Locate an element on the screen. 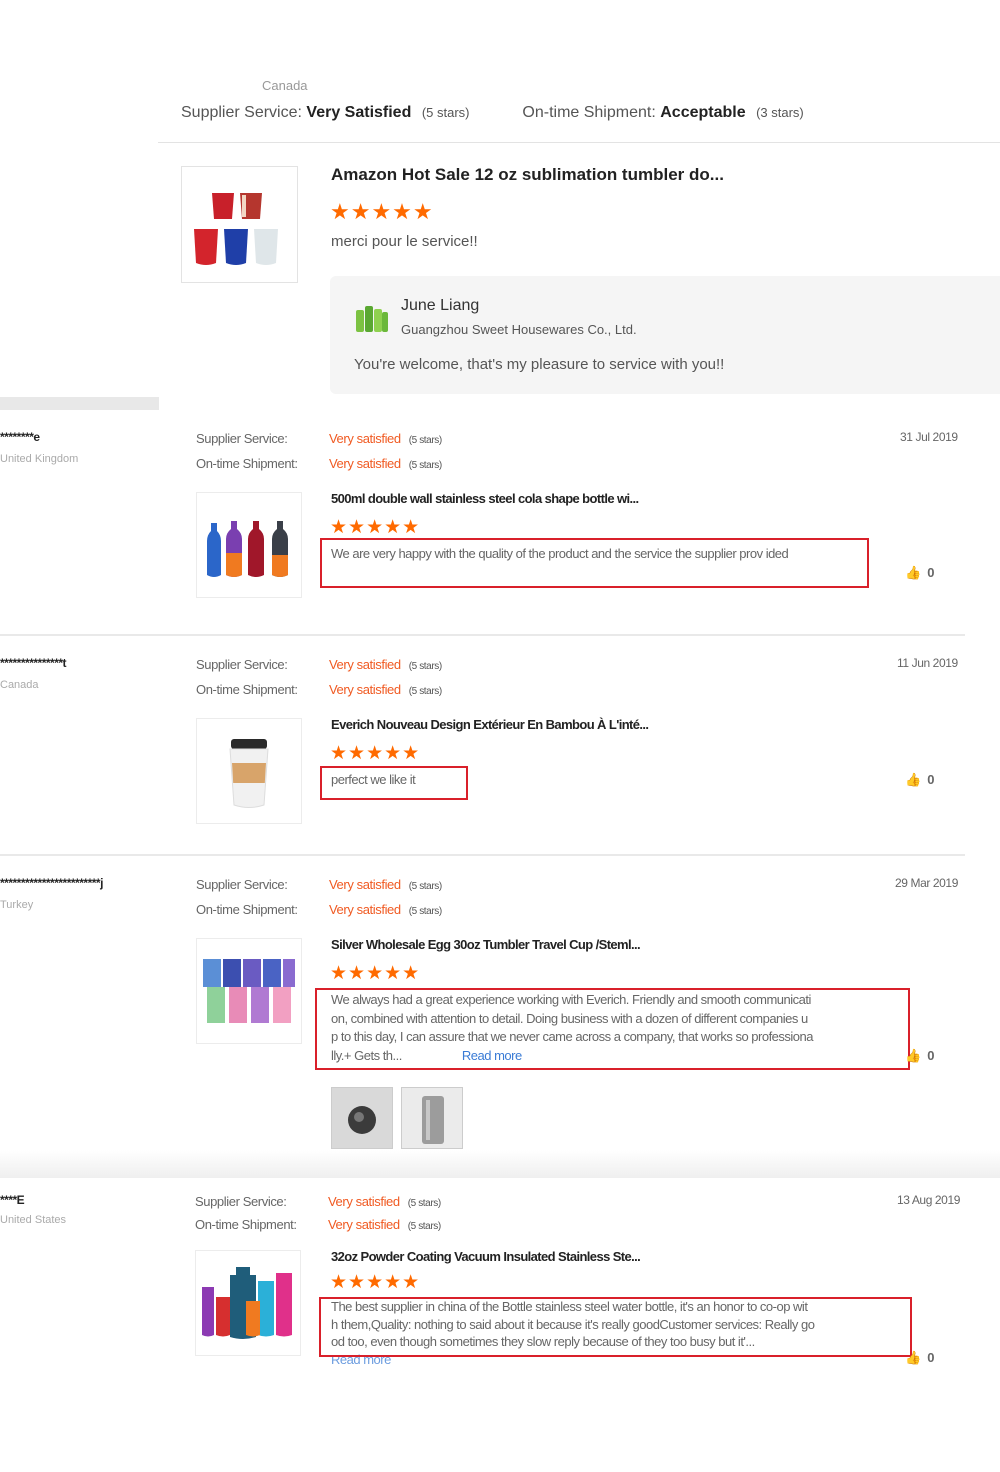 The image size is (1000, 1472). bamboo-cup-image is located at coordinates (249, 773).